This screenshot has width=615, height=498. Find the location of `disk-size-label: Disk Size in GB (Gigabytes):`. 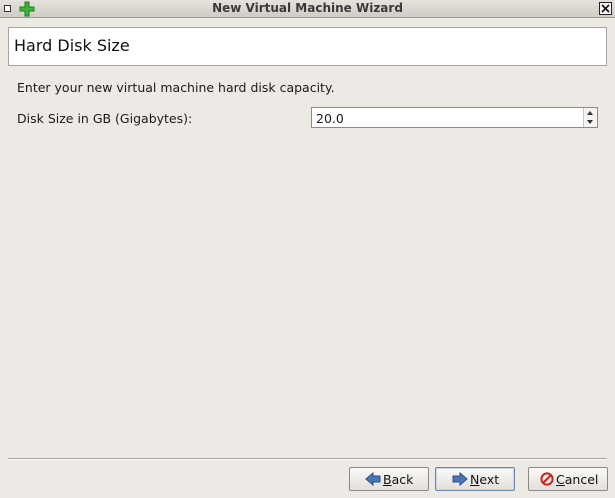

disk-size-label: Disk Size in GB (Gigabytes): is located at coordinates (105, 118).